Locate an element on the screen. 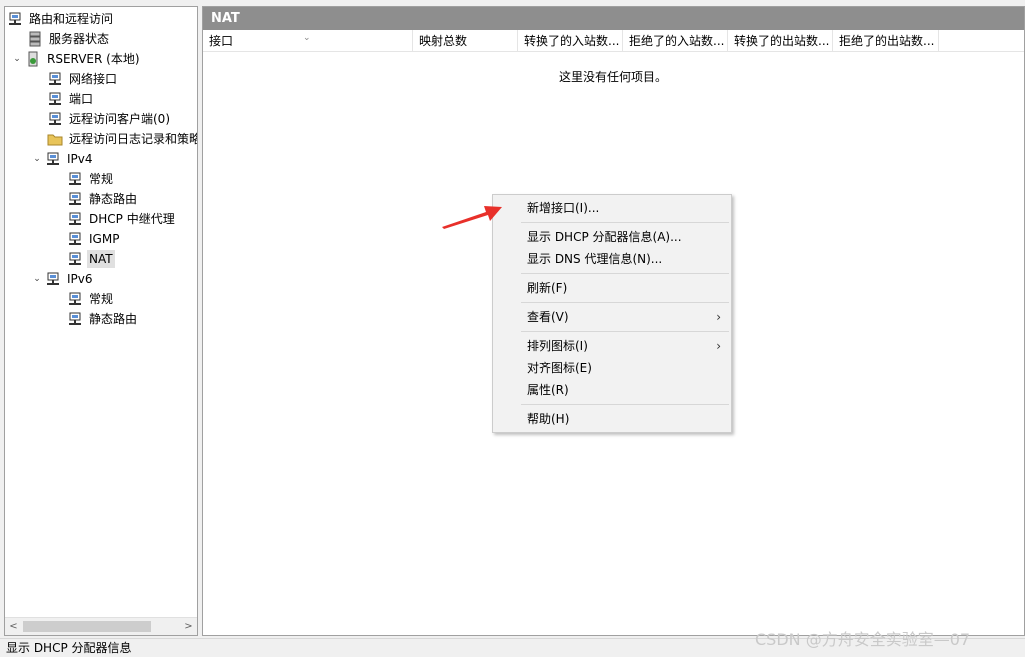 The width and height of the screenshot is (1025, 657). annotation-arrow-icon is located at coordinates (472, 217).